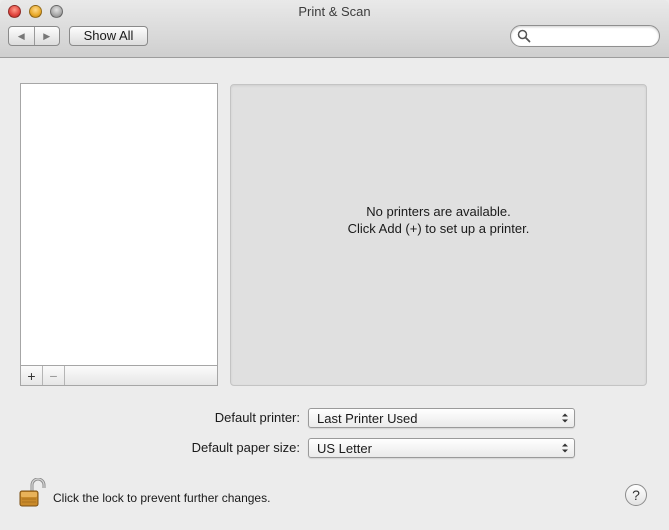  I want to click on back-forward-control: ◀ ▶, so click(34, 36).